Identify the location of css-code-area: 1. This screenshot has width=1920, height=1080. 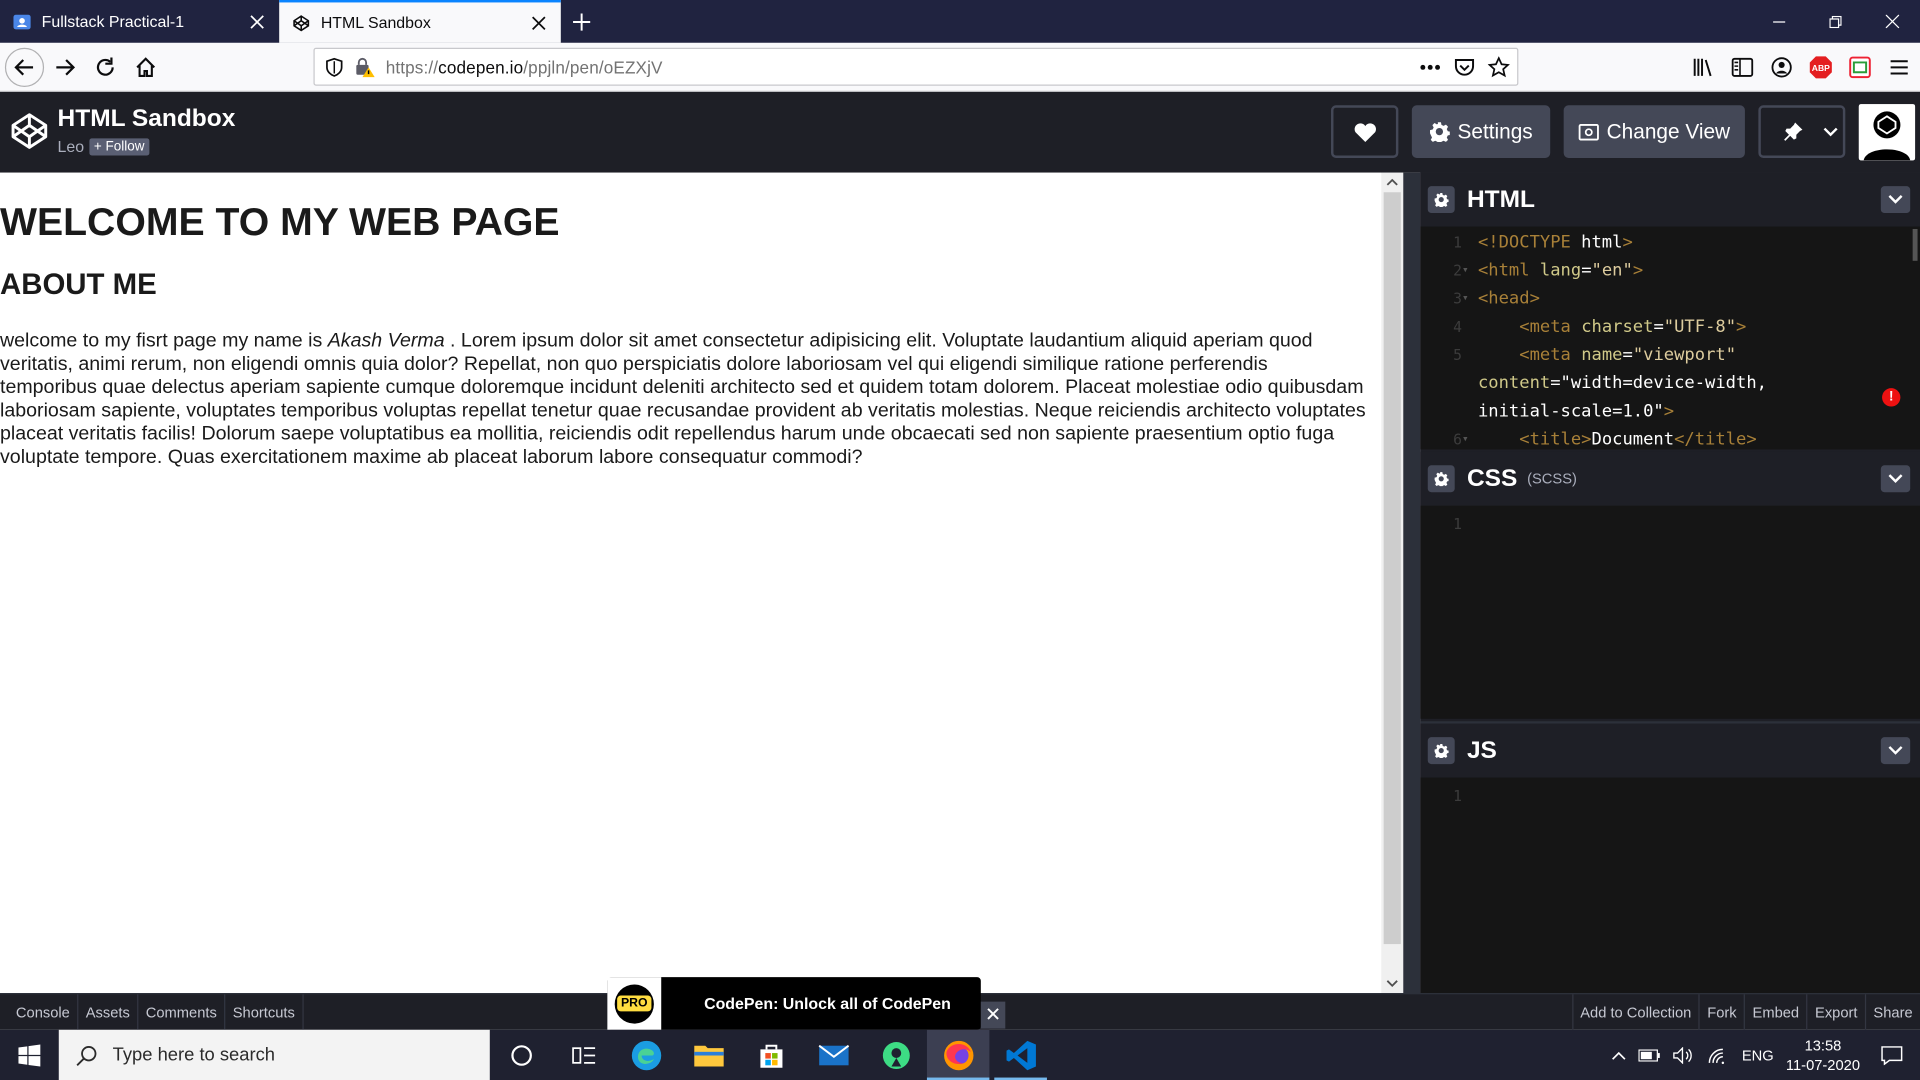
(1670, 612).